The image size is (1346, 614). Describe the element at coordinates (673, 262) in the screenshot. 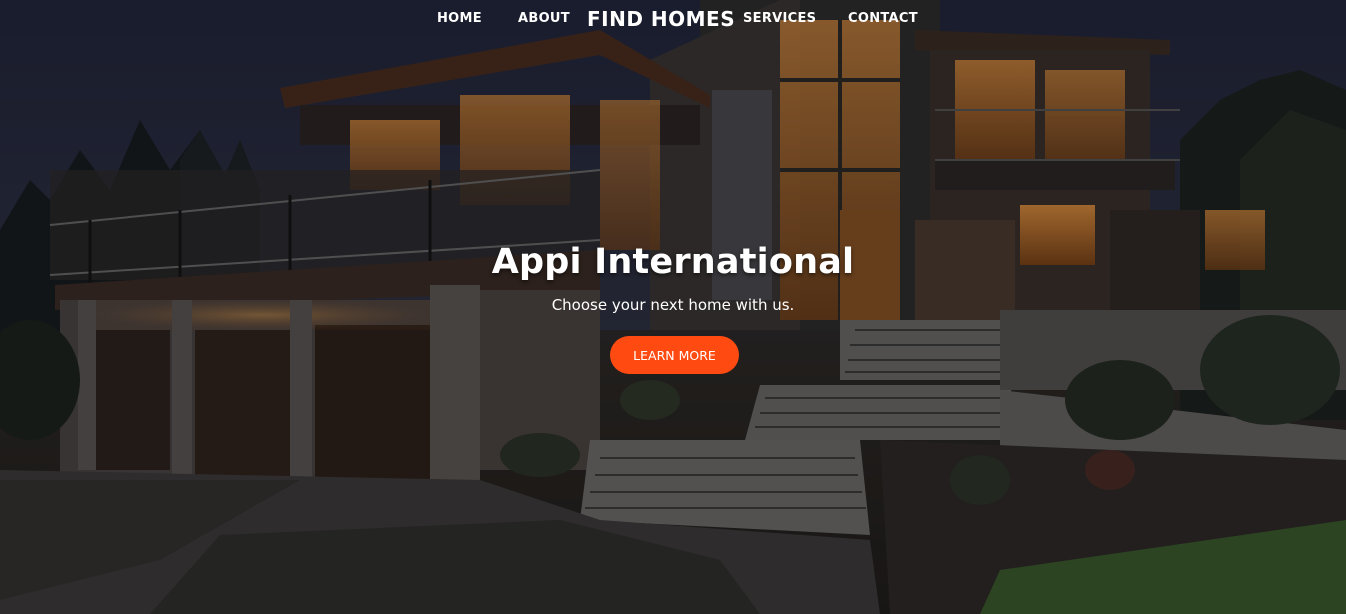

I see `hero-title: Appi International` at that location.